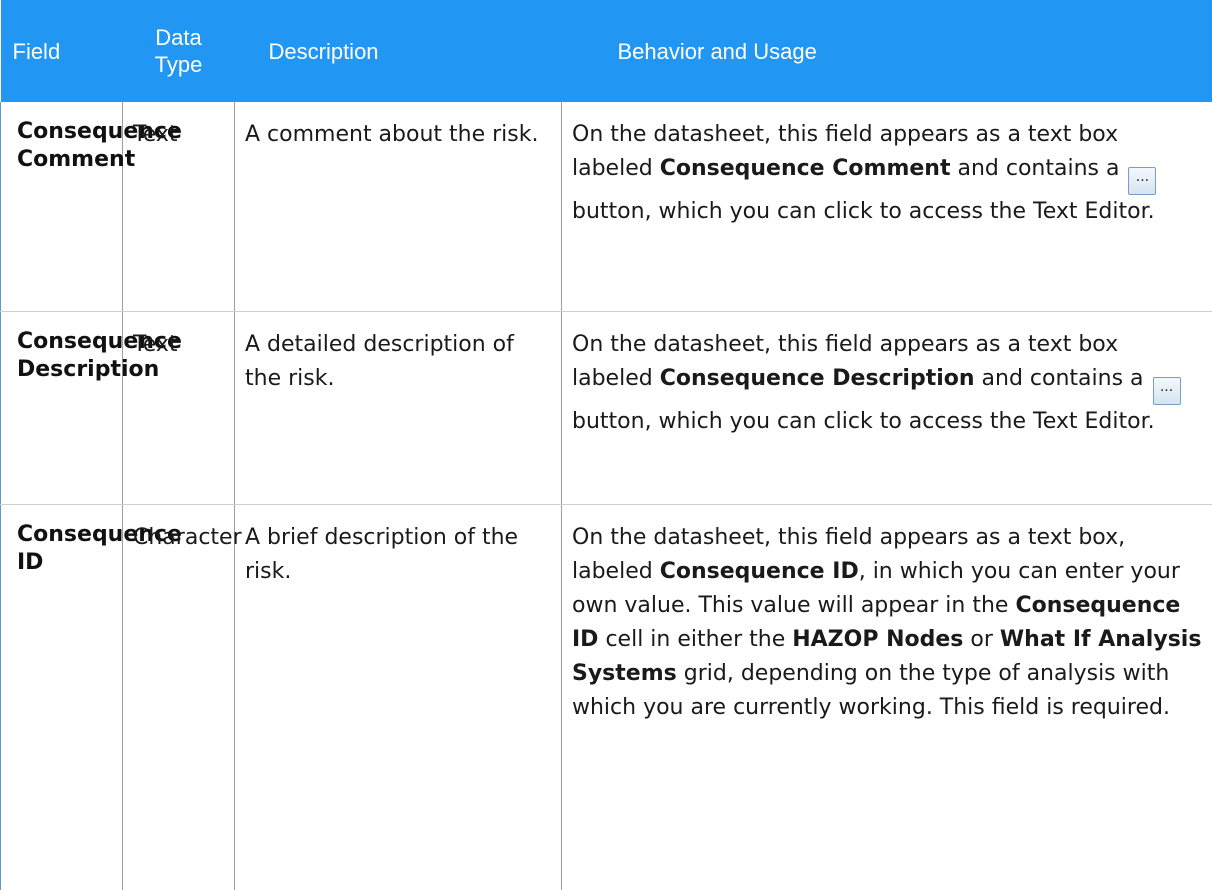 This screenshot has width=1212, height=890. Describe the element at coordinates (398, 697) in the screenshot. I see `description-cell: A brief description of the risk.` at that location.